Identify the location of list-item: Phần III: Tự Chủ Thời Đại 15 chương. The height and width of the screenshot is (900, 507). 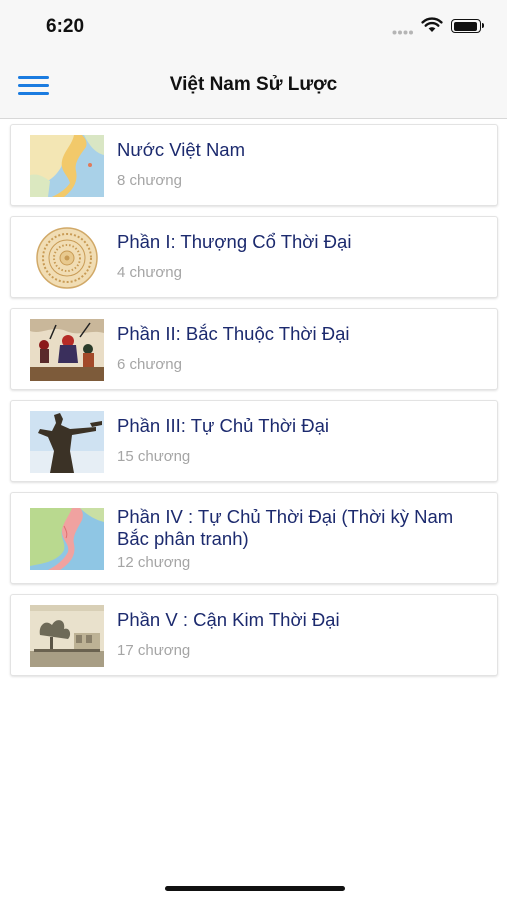
(254, 441).